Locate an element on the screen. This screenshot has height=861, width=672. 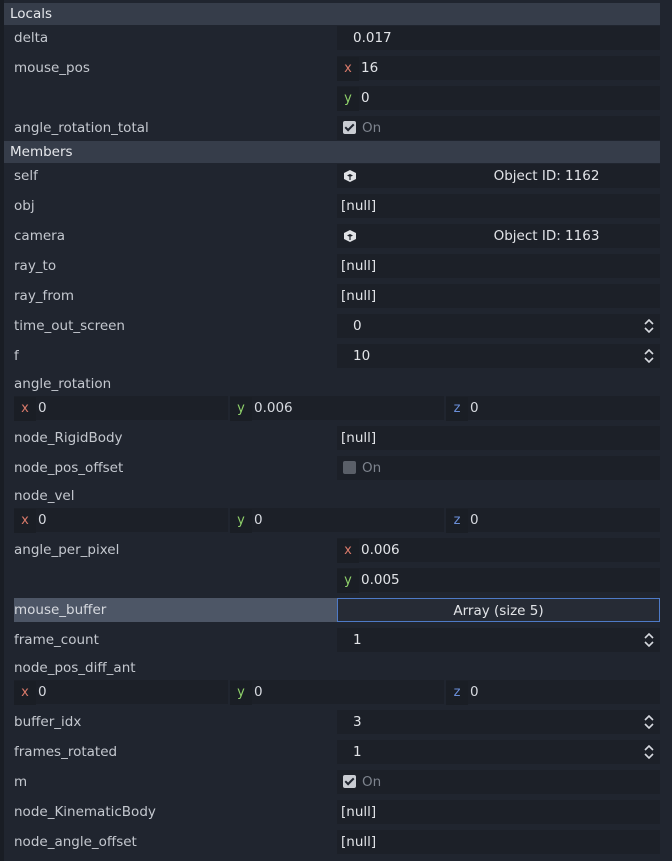
node-kinematicbody-value: [null] is located at coordinates (498, 812).